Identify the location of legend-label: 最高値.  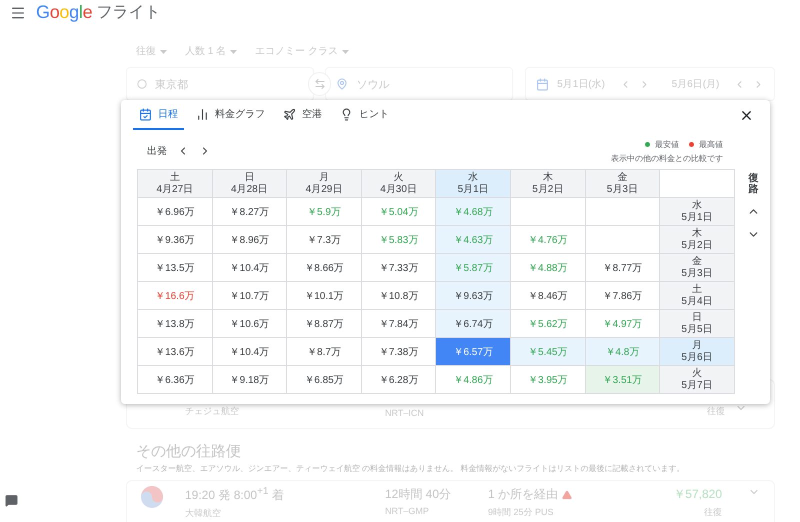
(711, 144).